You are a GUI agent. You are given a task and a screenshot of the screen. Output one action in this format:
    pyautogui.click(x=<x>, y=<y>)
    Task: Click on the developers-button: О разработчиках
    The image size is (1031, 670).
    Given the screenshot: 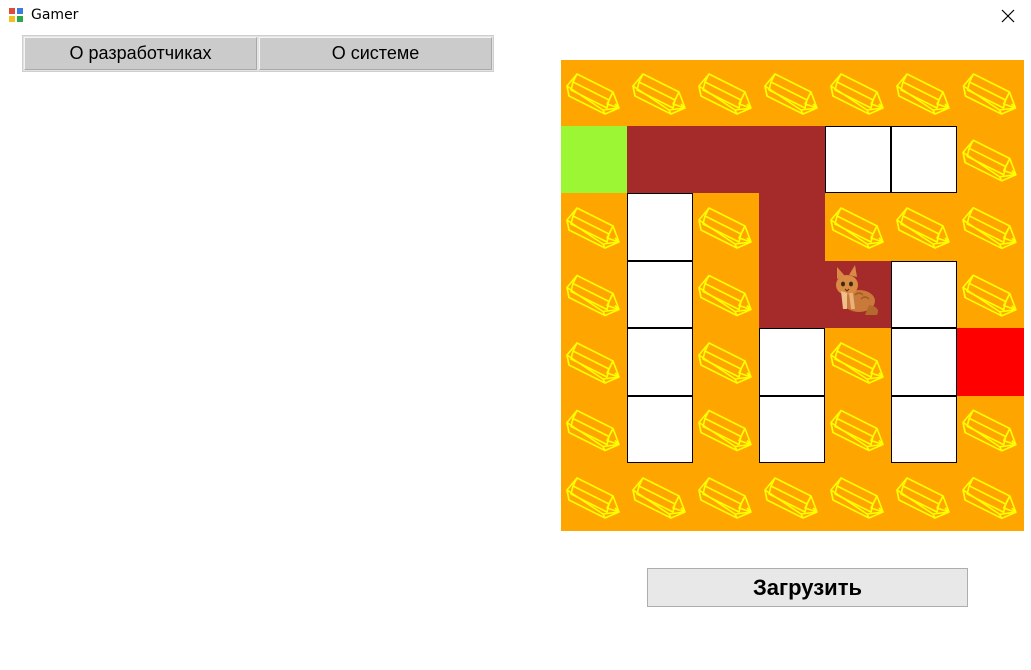 What is the action you would take?
    pyautogui.click(x=140, y=53)
    